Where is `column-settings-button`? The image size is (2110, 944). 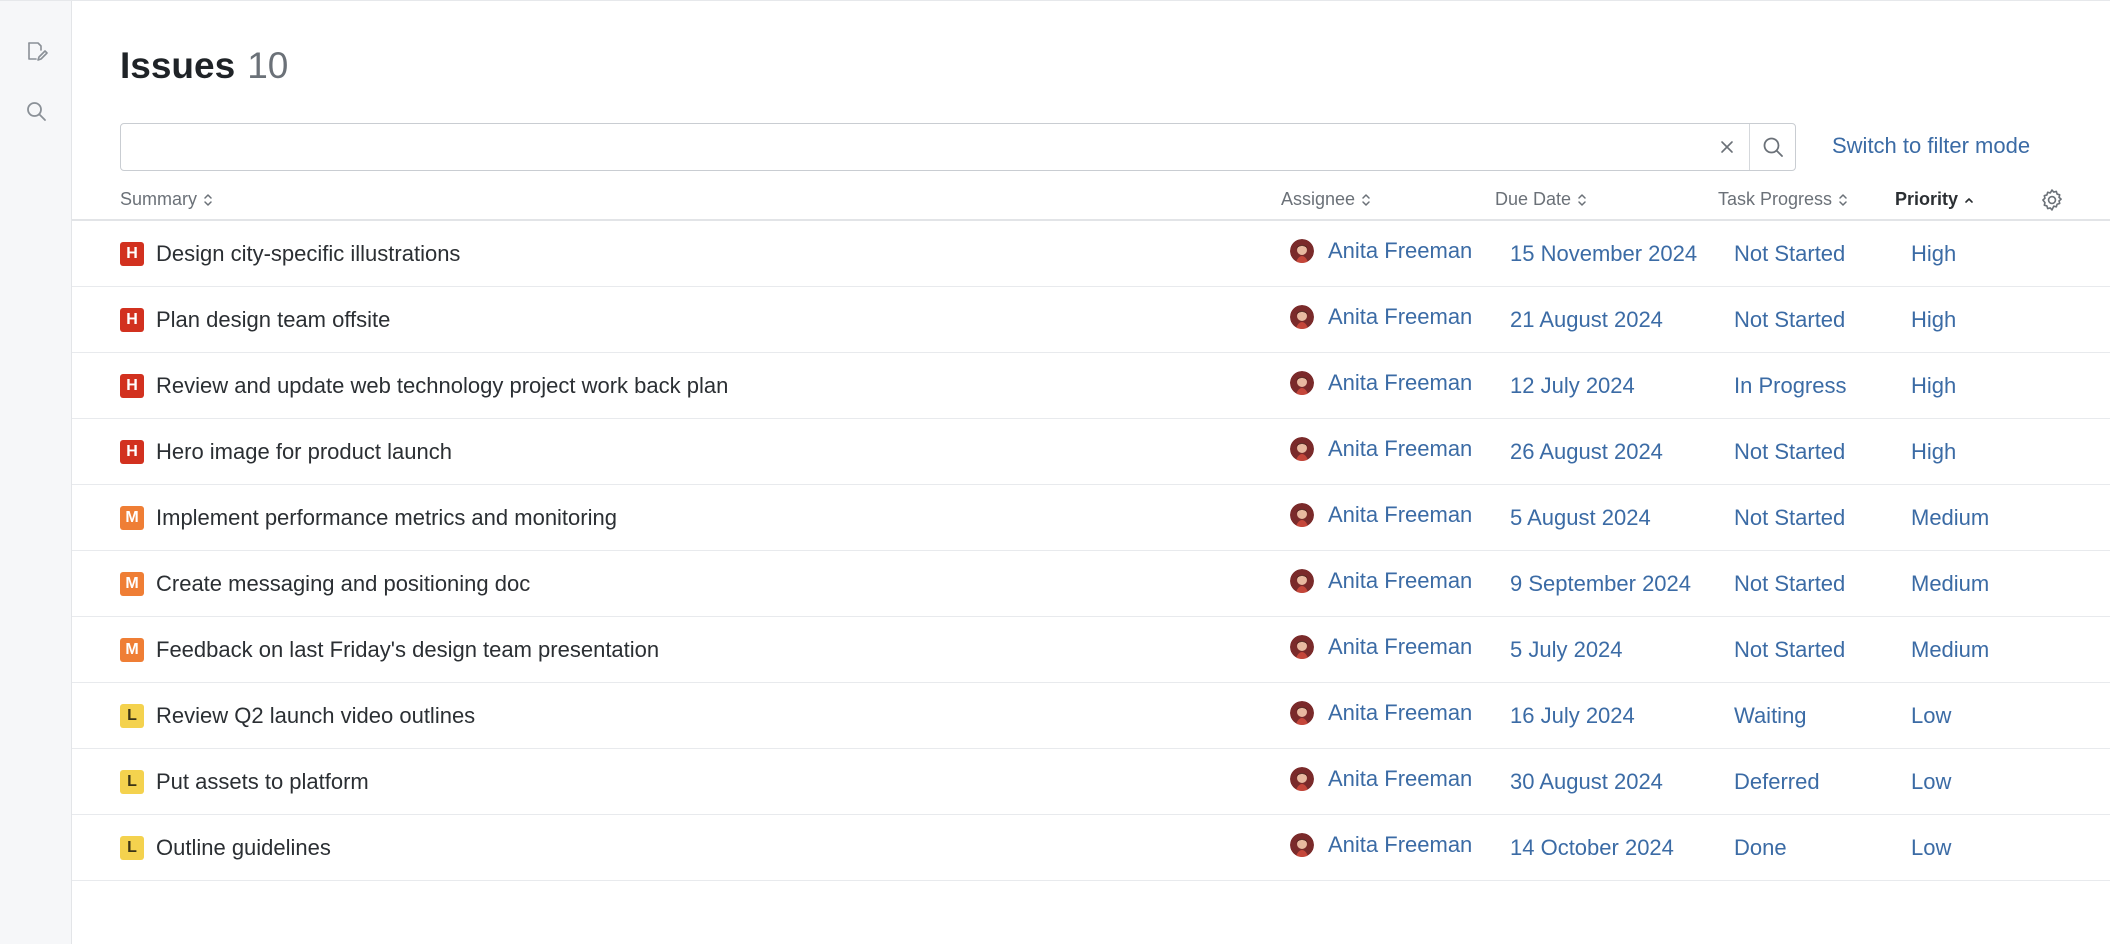 column-settings-button is located at coordinates (2052, 200).